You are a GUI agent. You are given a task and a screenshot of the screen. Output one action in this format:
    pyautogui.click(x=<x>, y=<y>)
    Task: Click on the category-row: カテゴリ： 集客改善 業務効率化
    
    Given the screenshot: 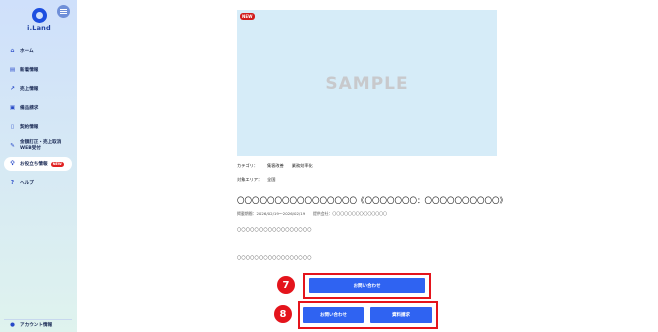 What is the action you would take?
    pyautogui.click(x=279, y=166)
    